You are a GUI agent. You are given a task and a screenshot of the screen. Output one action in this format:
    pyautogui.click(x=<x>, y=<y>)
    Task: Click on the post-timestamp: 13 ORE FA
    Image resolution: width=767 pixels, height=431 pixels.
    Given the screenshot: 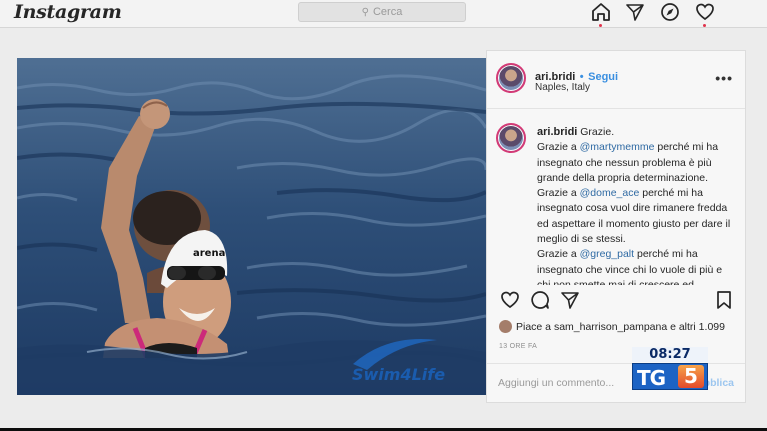 What is the action you would take?
    pyautogui.click(x=518, y=346)
    